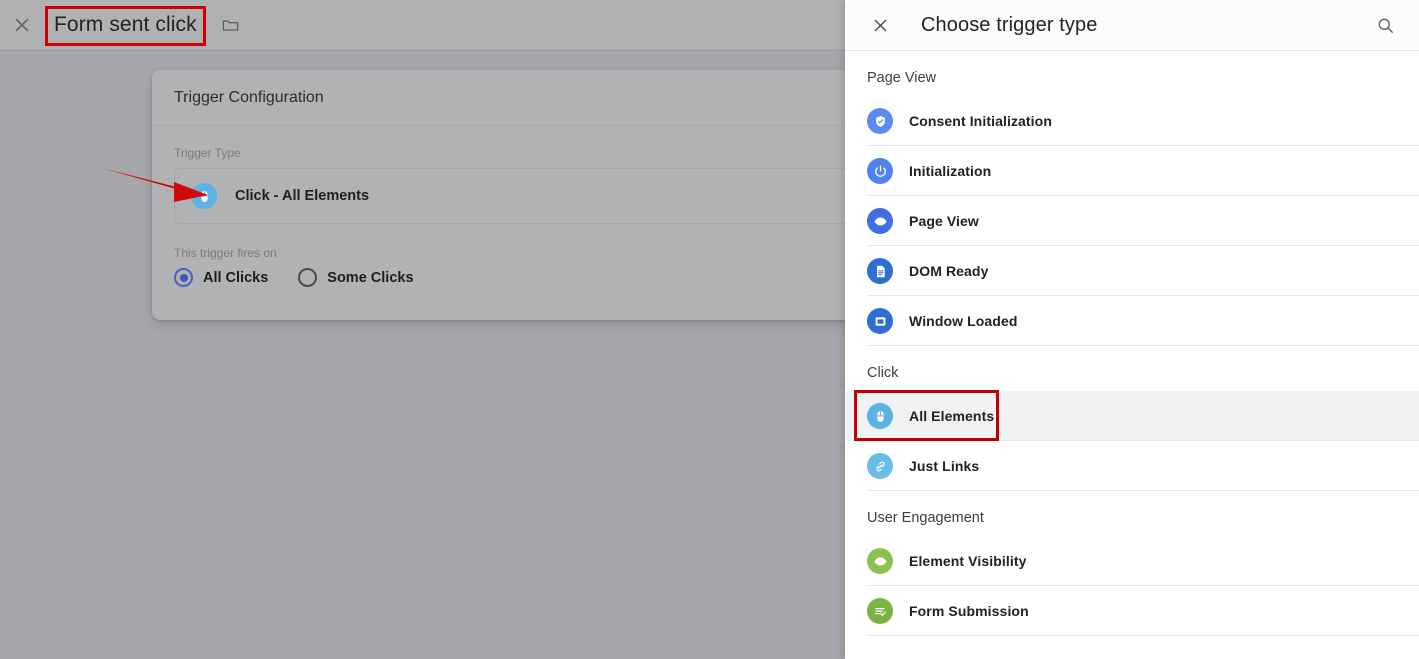 This screenshot has height=659, width=1419. I want to click on form-check-icon-glyph, so click(880, 611).